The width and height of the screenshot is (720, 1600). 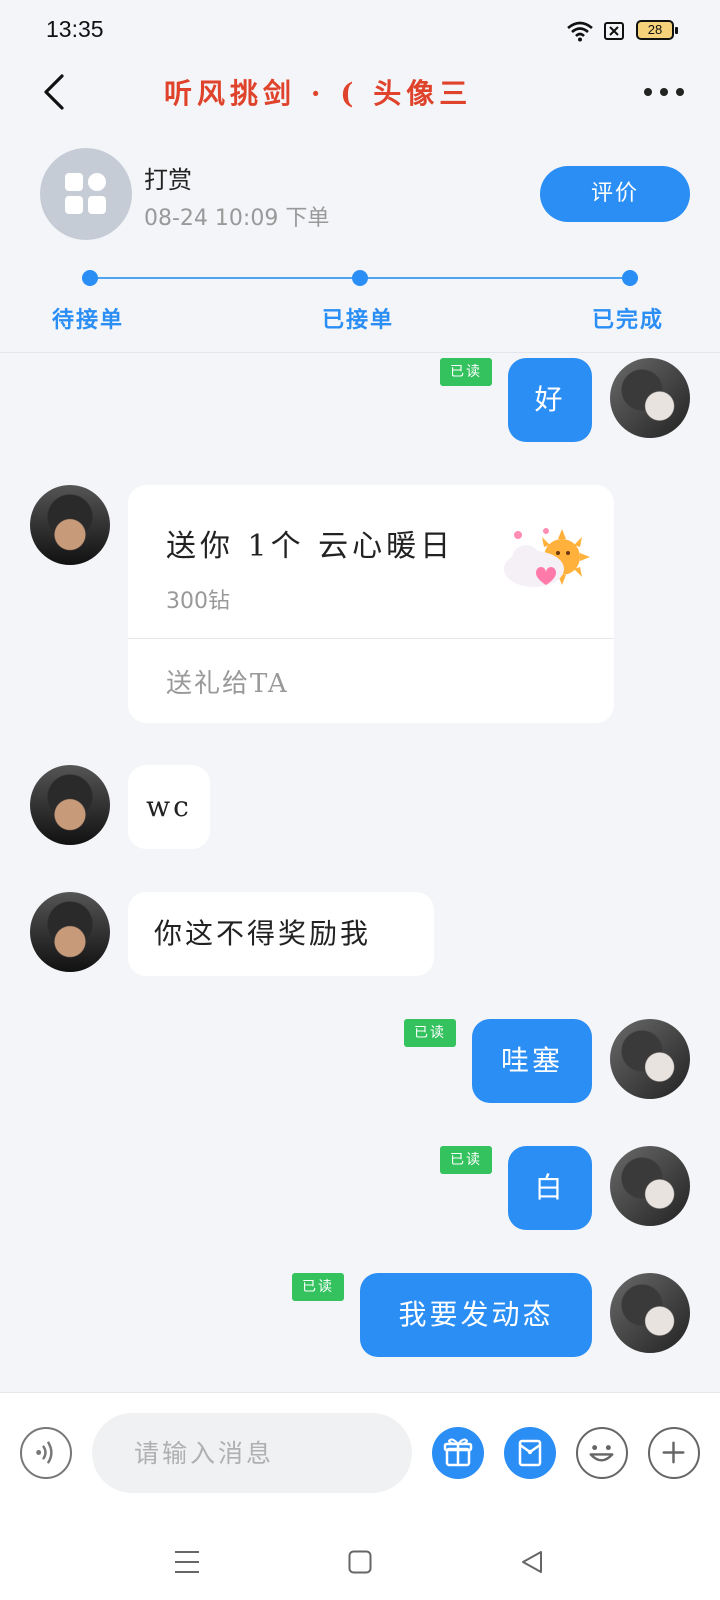 What do you see at coordinates (88, 320) in the screenshot?
I see `progress-step-pending: 待接单` at bounding box center [88, 320].